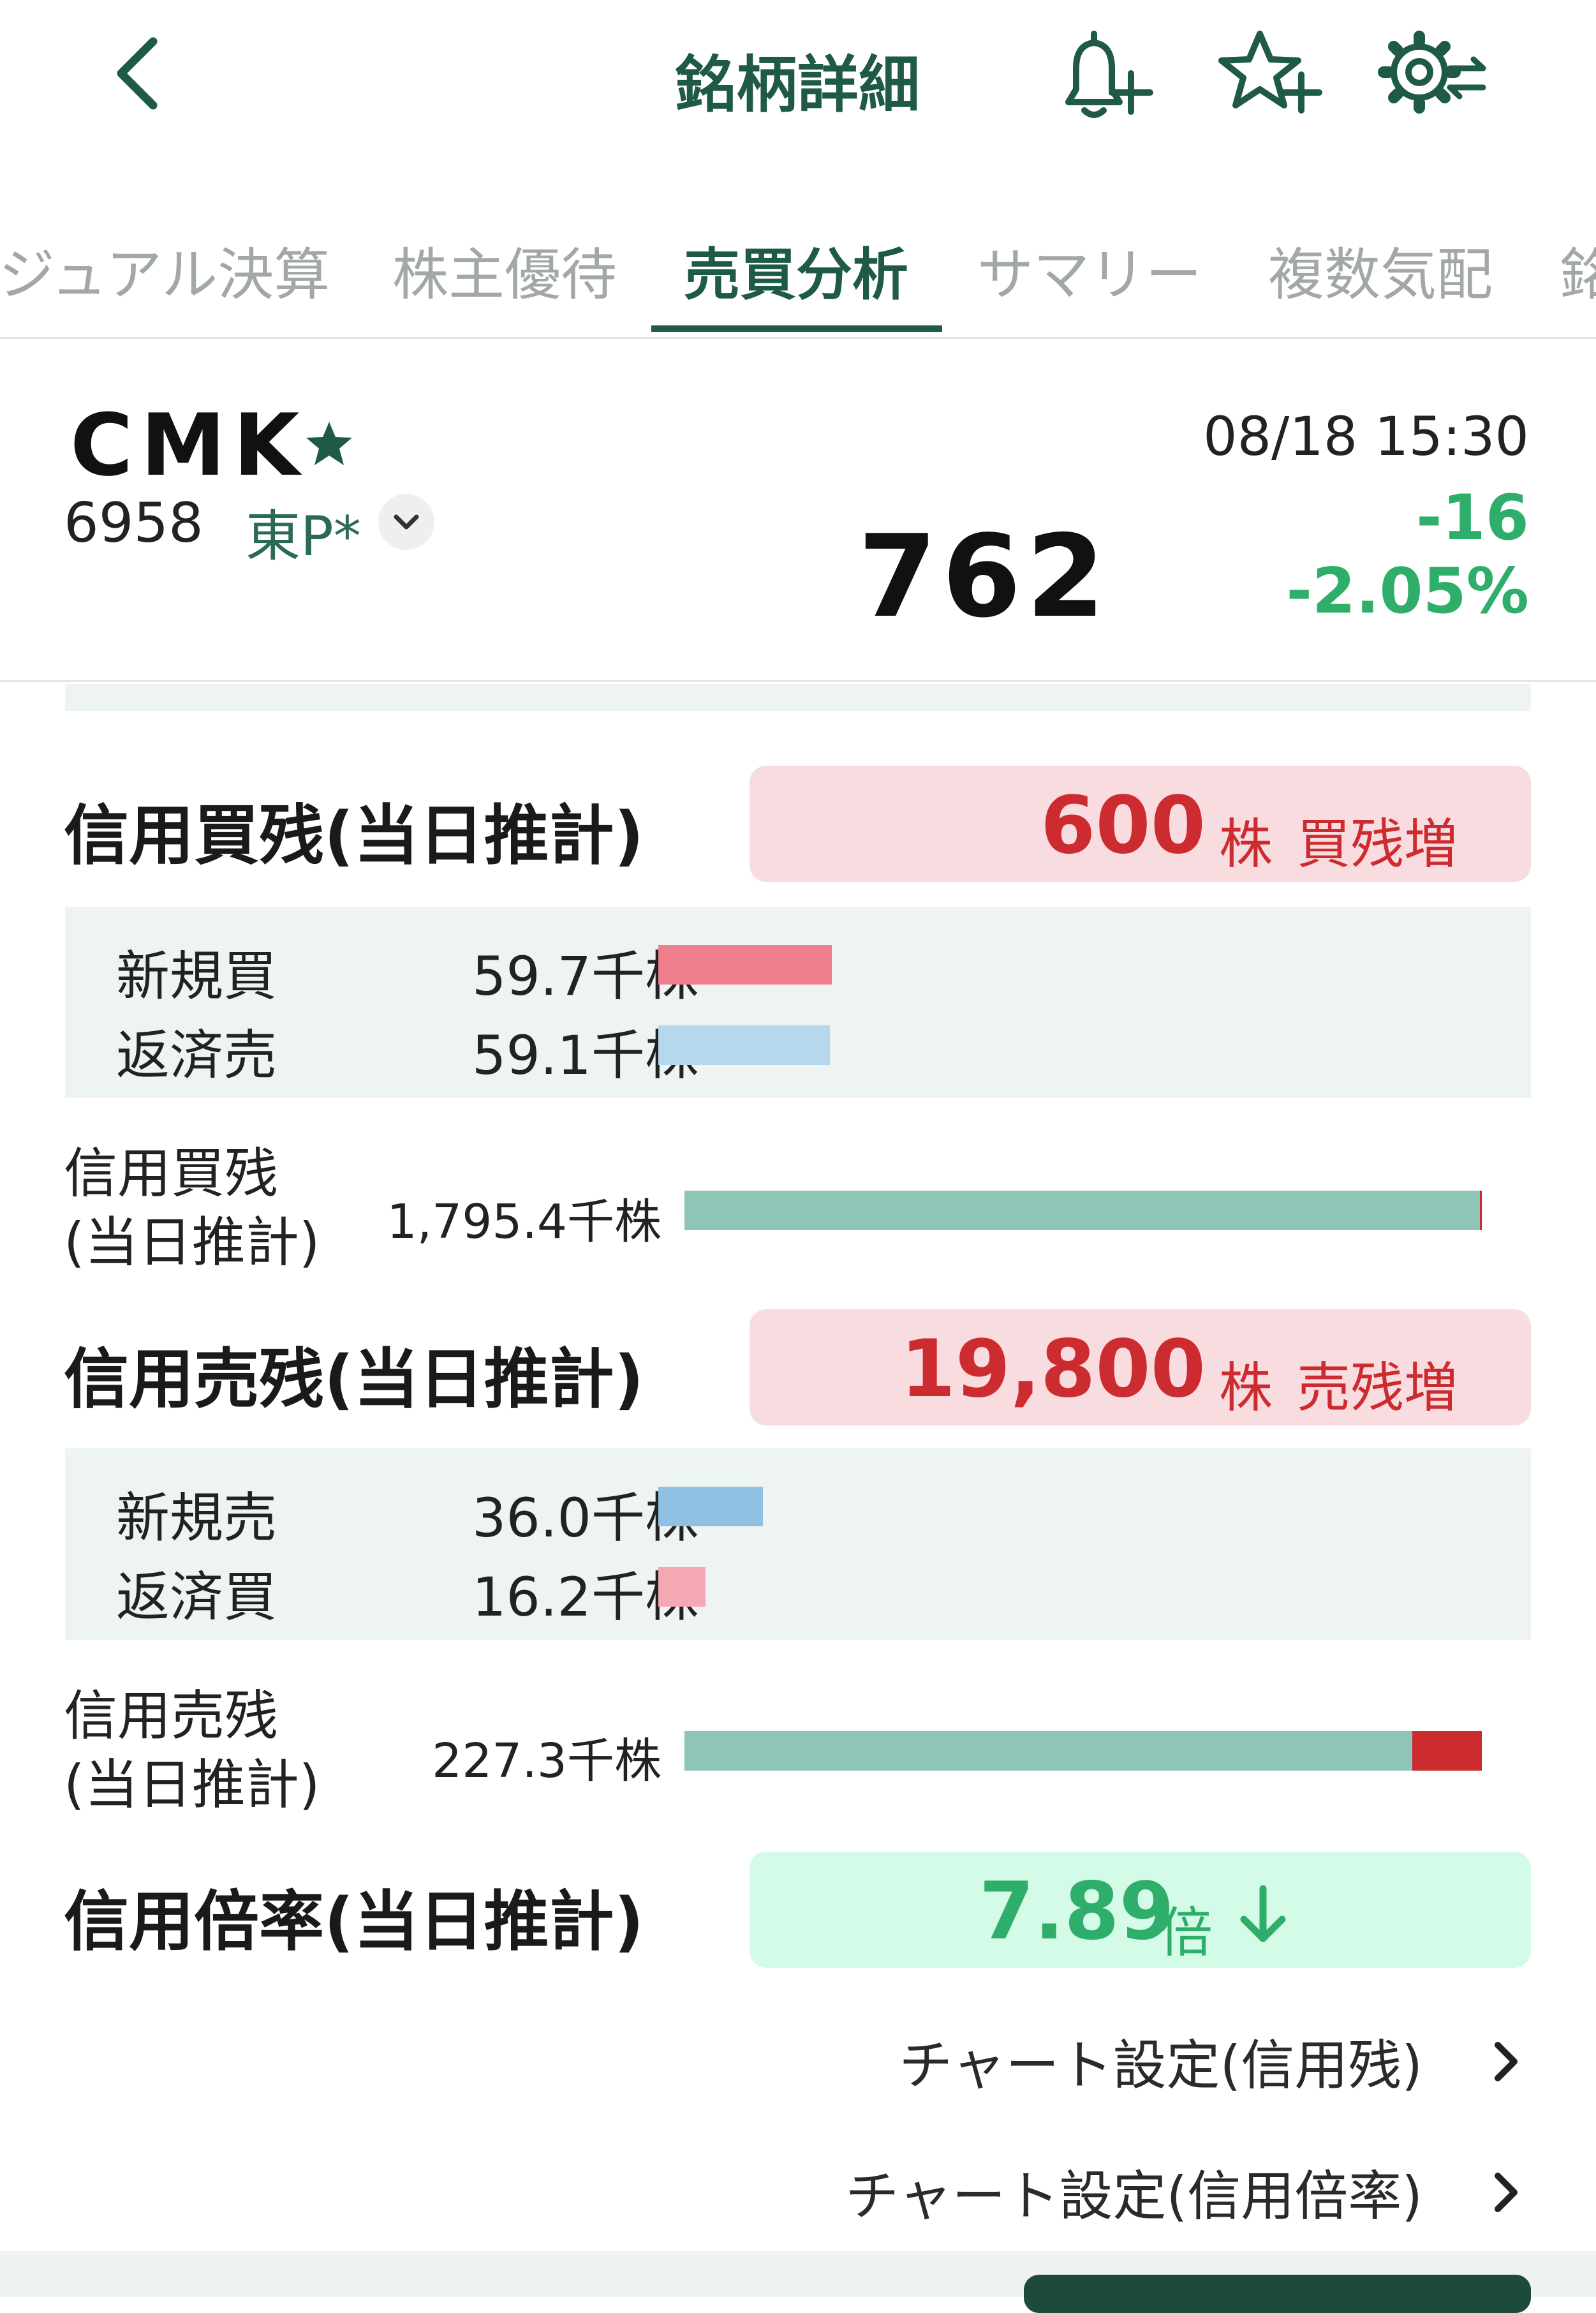 The width and height of the screenshot is (1596, 2313). I want to click on header: 銘柄詳細, so click(798, 81).